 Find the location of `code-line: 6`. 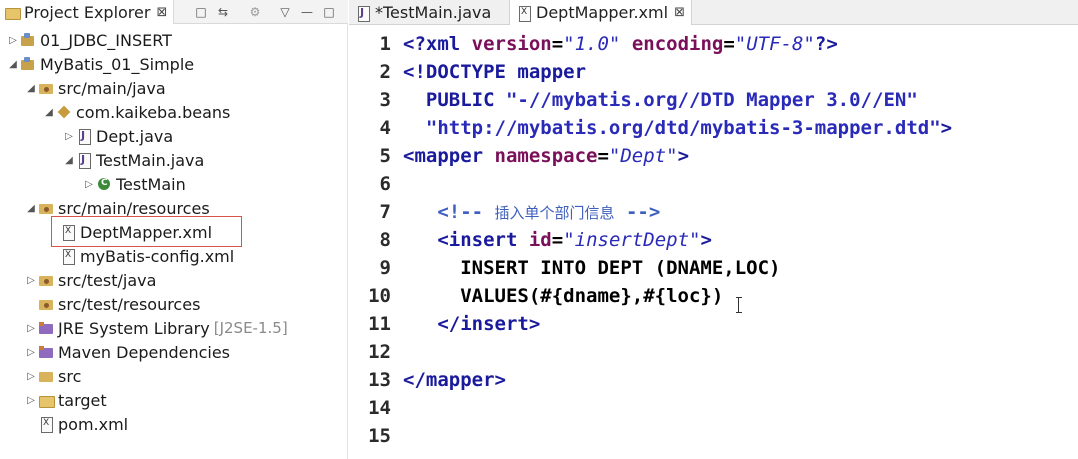

code-line: 6 is located at coordinates (713, 184).